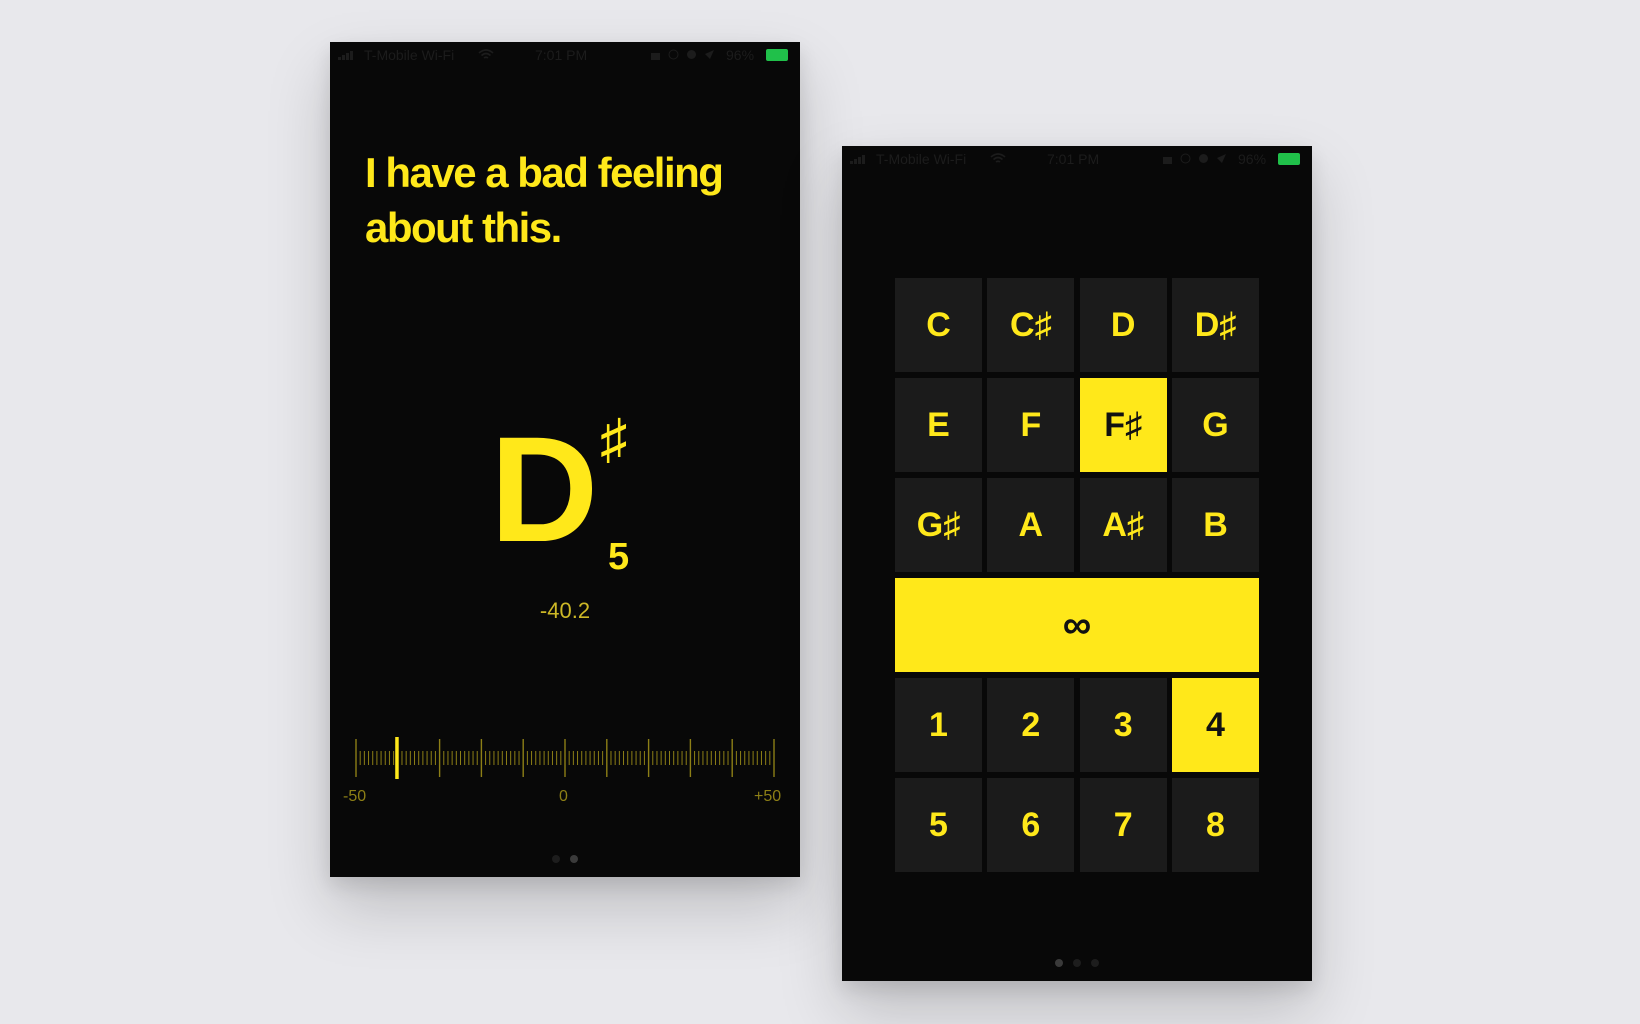  Describe the element at coordinates (1215, 725) in the screenshot. I see `number-key-4: 4` at that location.